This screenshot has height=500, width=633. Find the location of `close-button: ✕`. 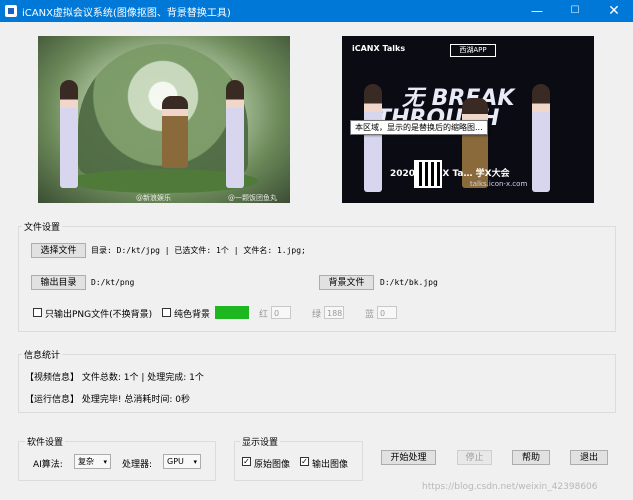

close-button: ✕ is located at coordinates (614, 11).